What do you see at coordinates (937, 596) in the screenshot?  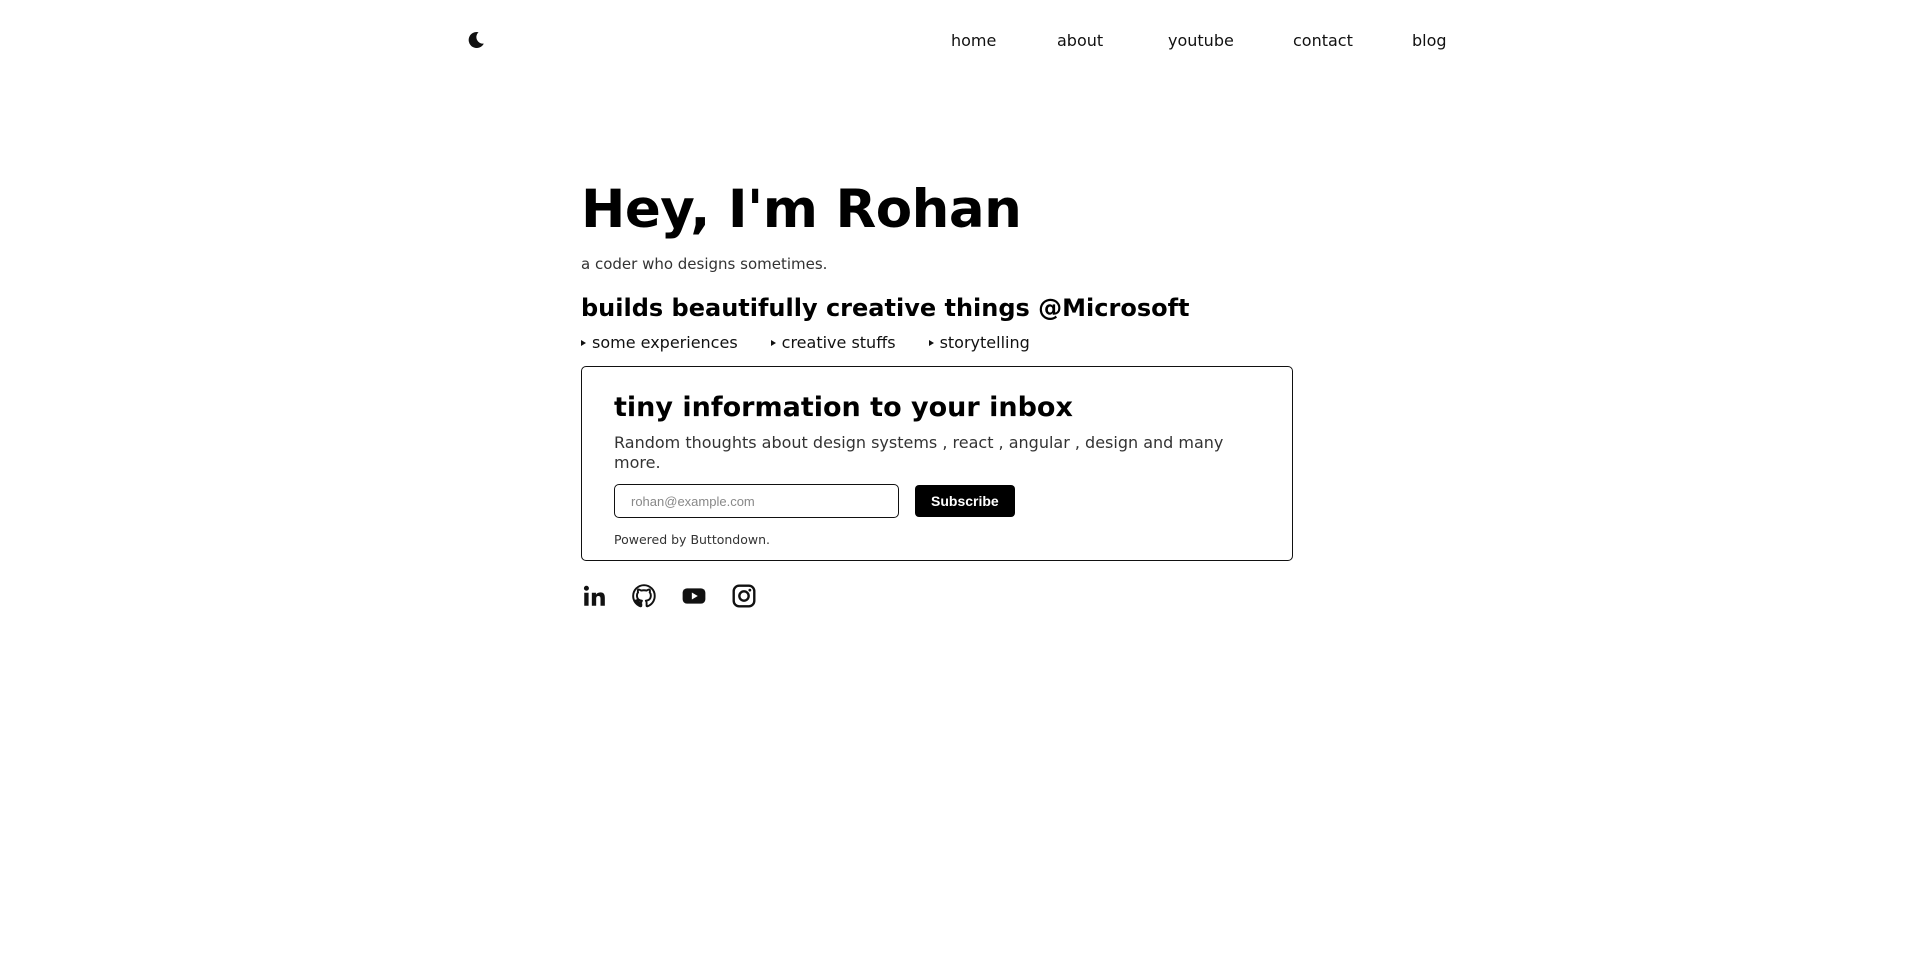 I see `social-links` at bounding box center [937, 596].